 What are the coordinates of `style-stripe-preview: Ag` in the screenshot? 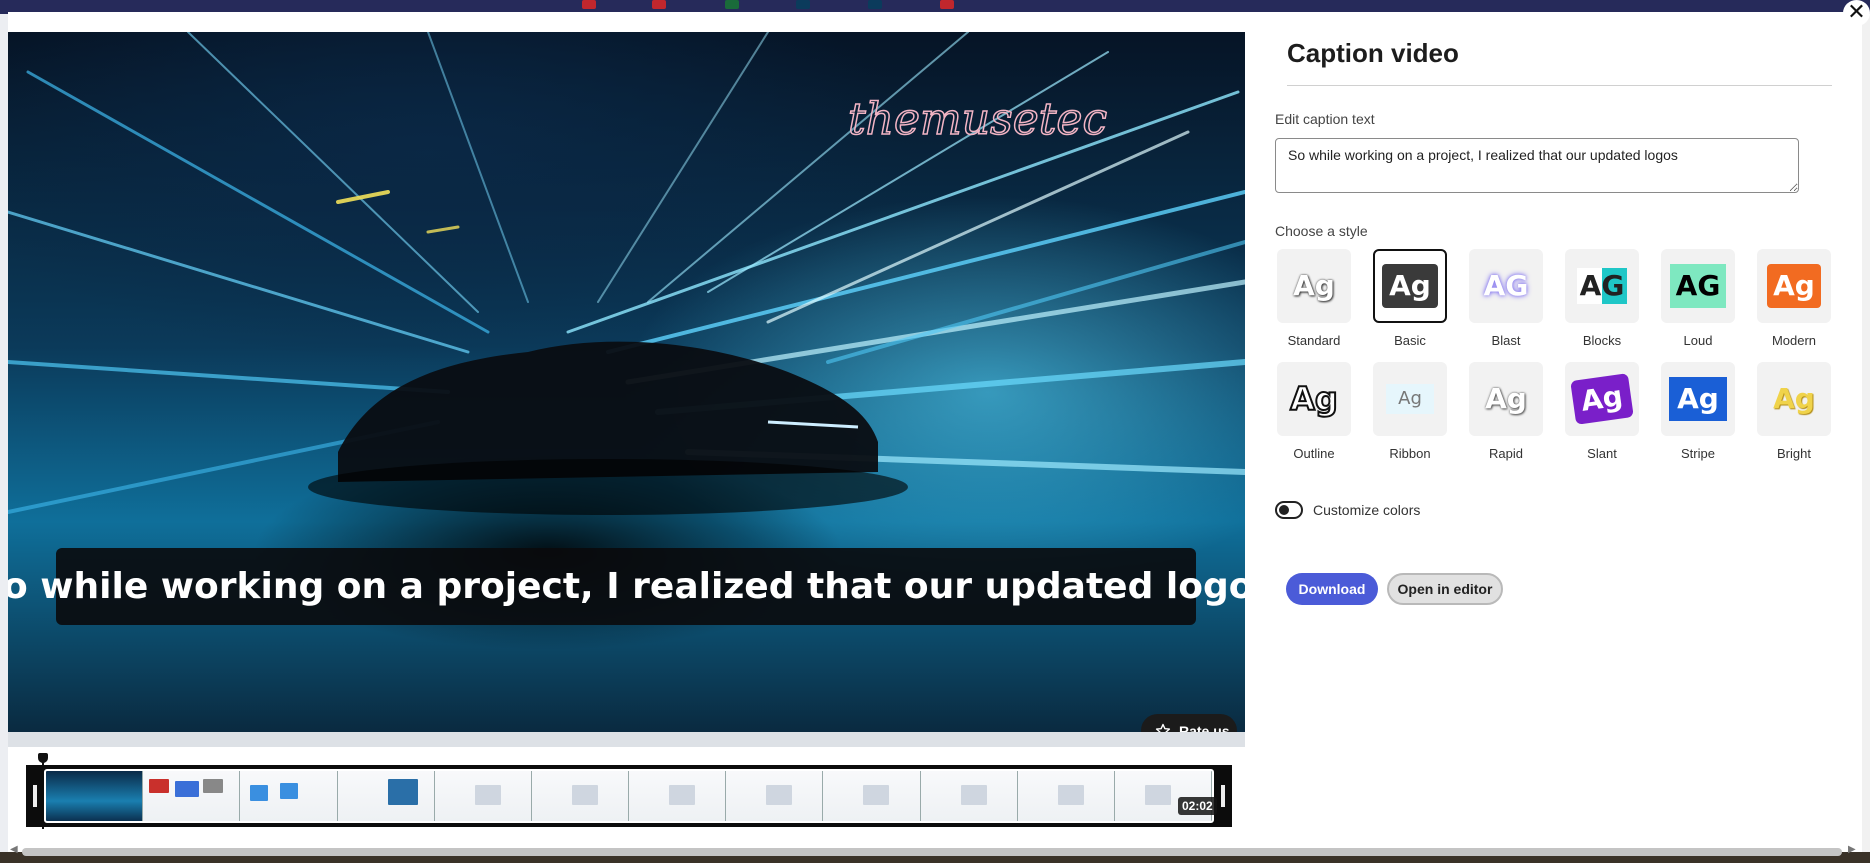 It's located at (1698, 399).